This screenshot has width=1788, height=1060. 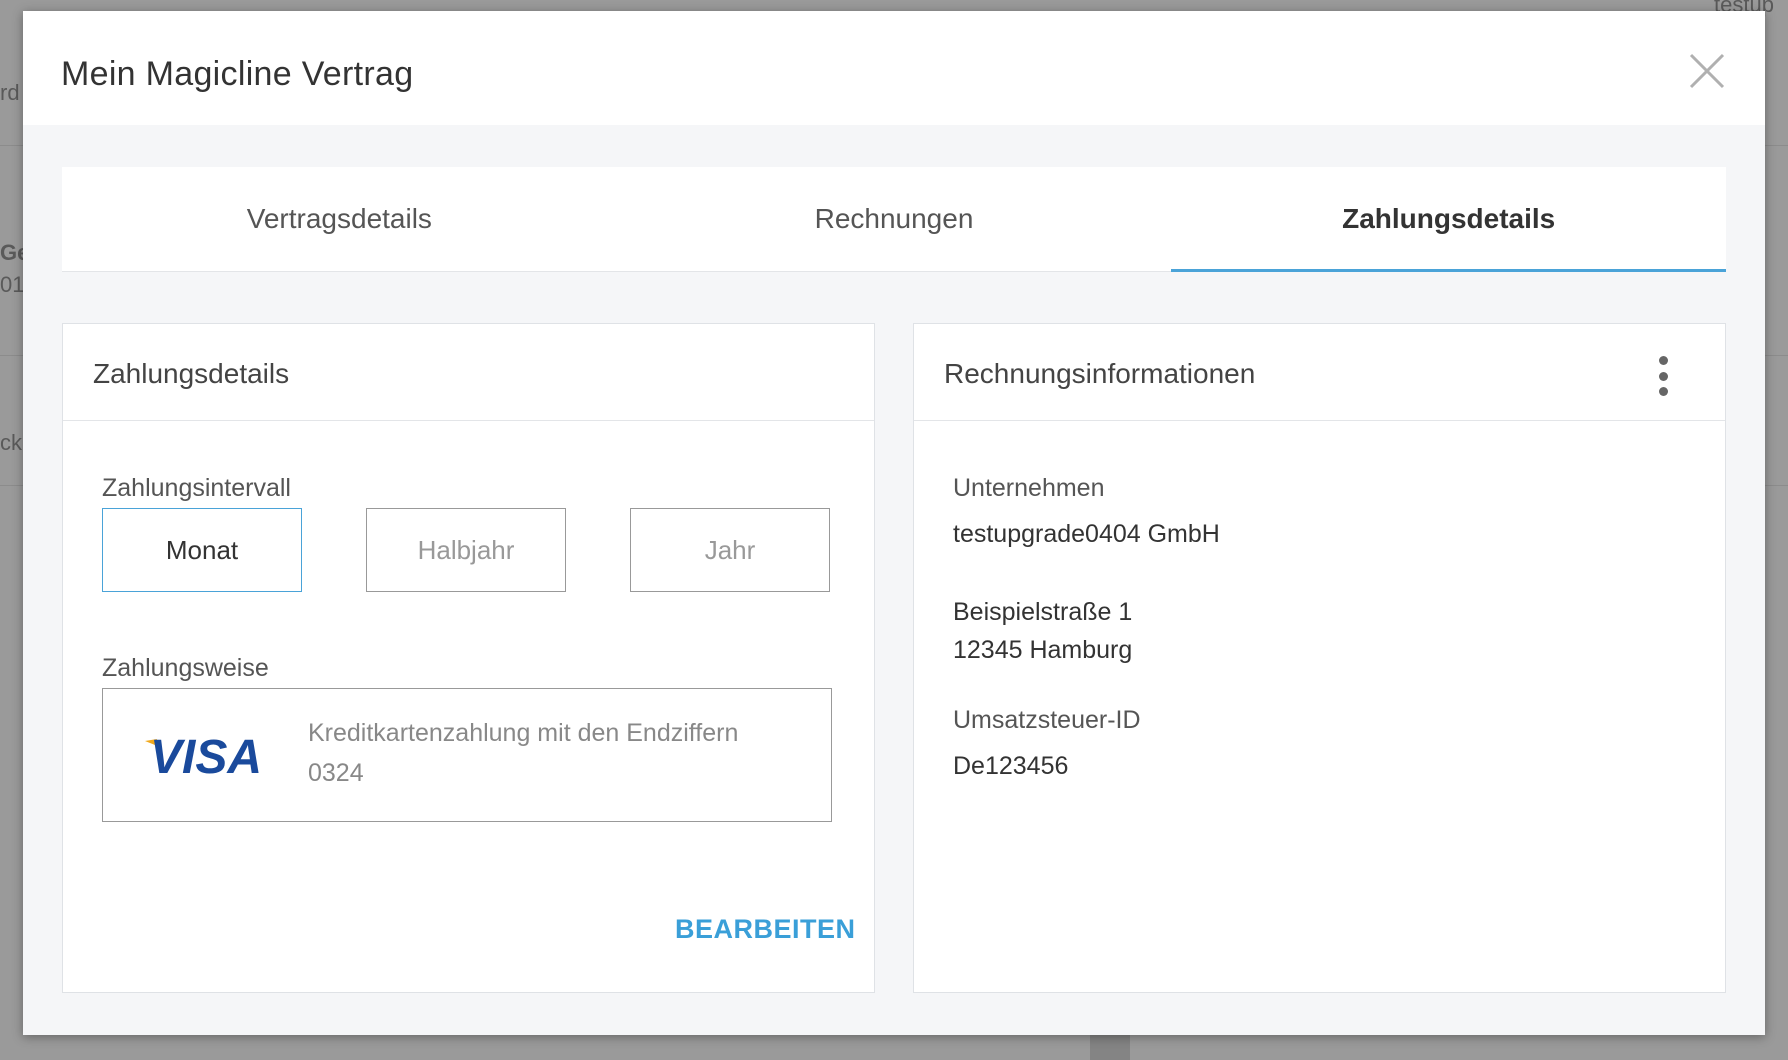 I want to click on card-last-digits: 0324, so click(x=336, y=773).